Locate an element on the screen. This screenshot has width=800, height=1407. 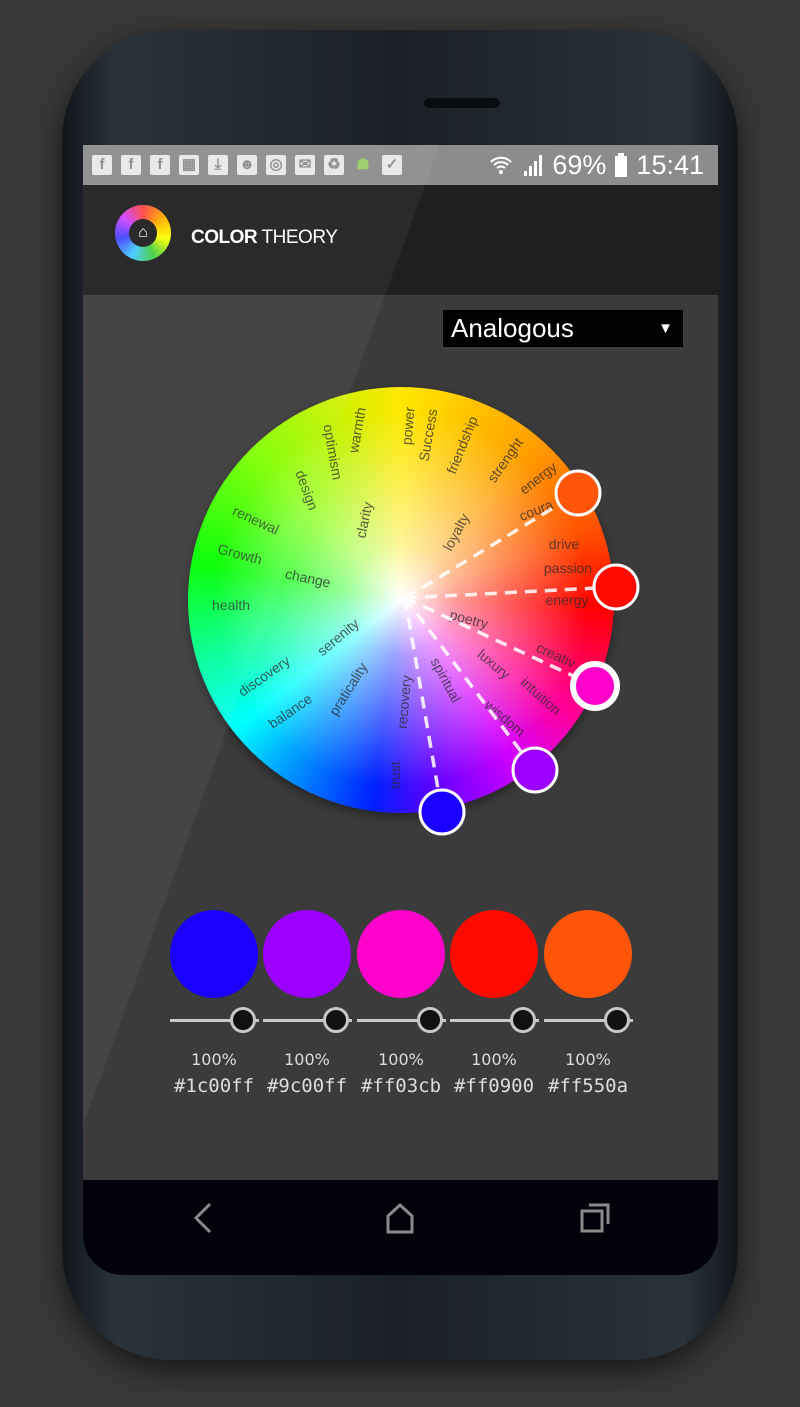
home-icon: ⌂ is located at coordinates (143, 233).